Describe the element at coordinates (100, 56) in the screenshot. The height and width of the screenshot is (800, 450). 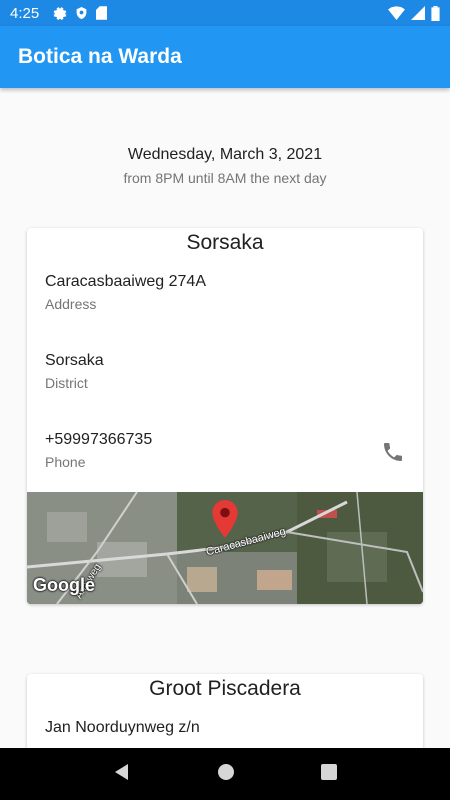
I see `app-title: Botica na Warda` at that location.